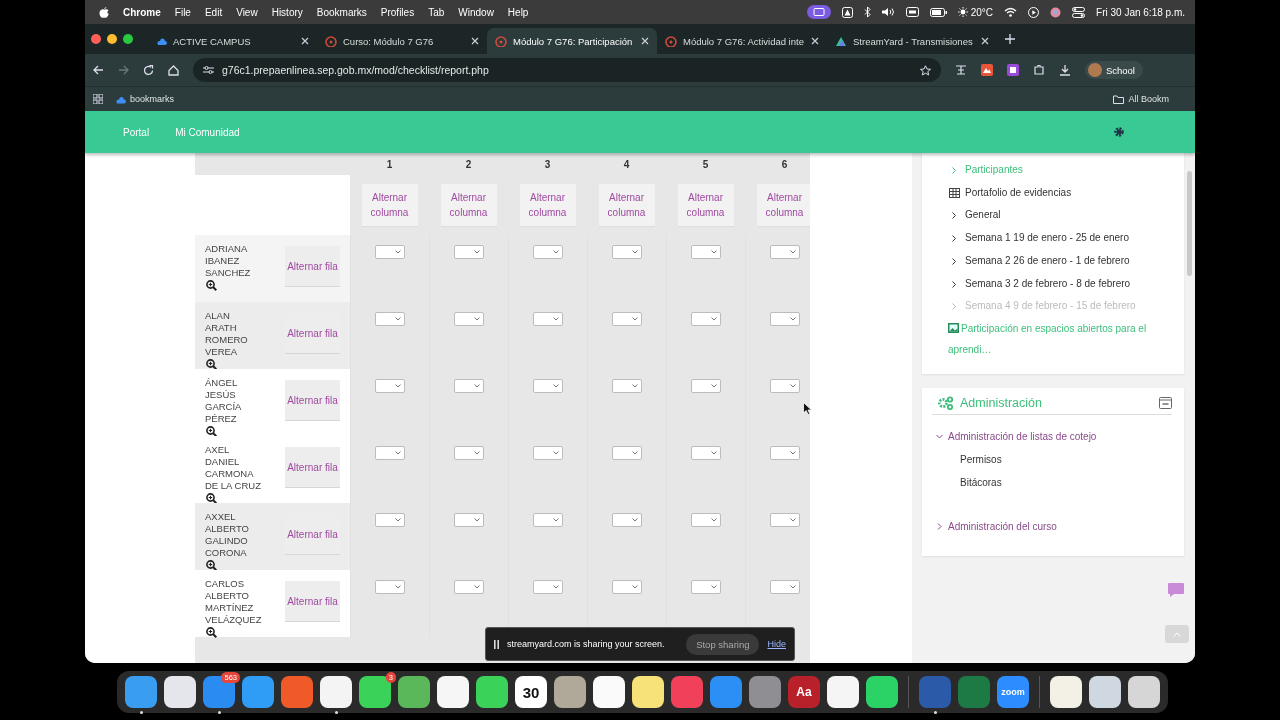 The image size is (1280, 720). I want to click on scrollbar-thumb, so click(1189, 223).